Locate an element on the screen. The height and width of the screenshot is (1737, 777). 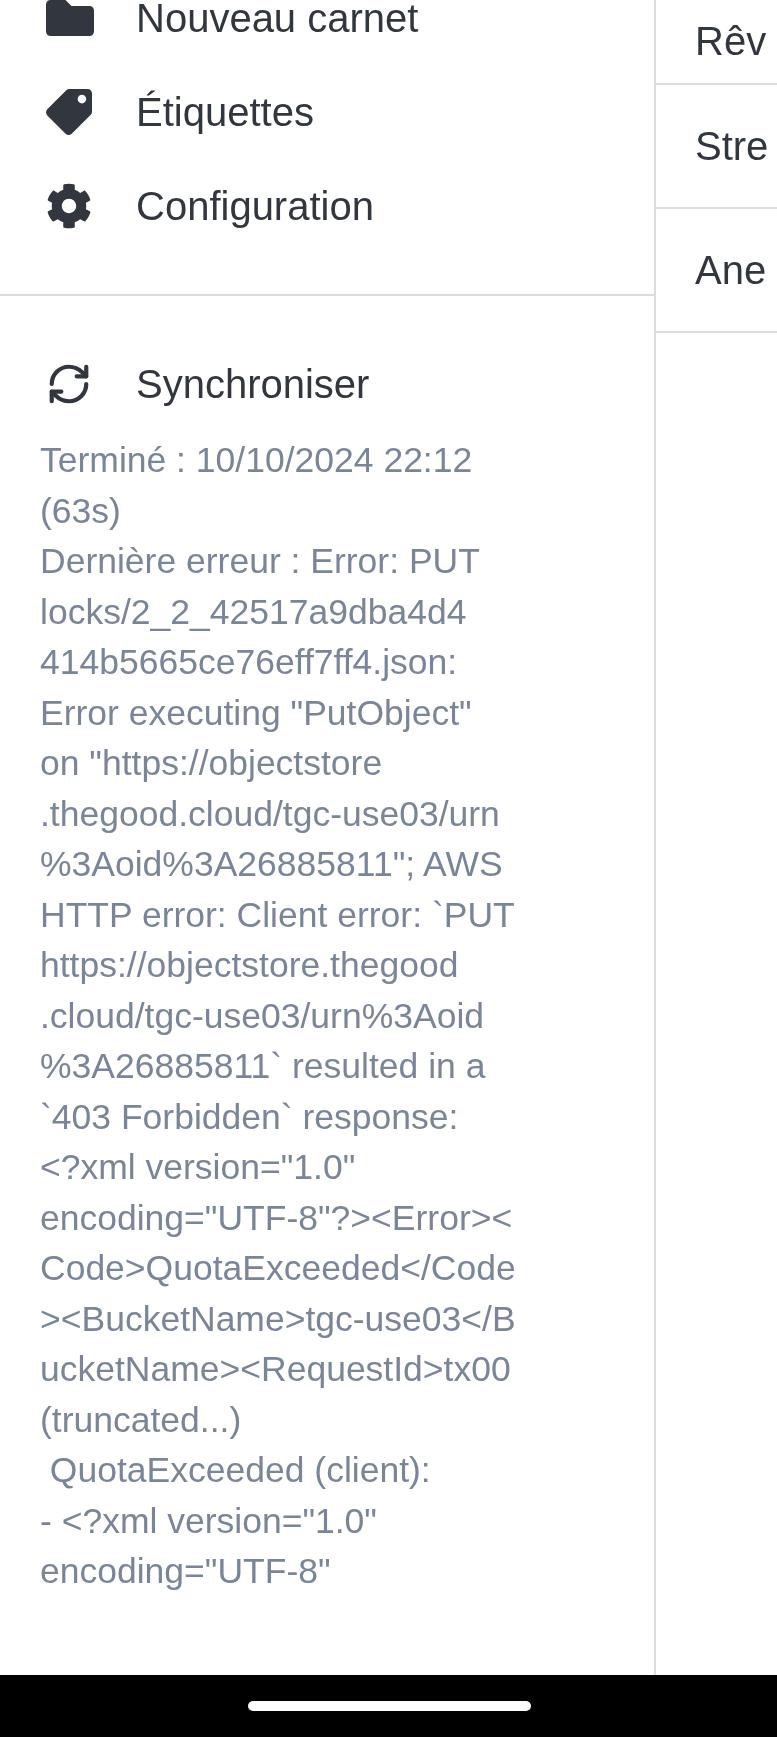
tag-icon is located at coordinates (69, 112).